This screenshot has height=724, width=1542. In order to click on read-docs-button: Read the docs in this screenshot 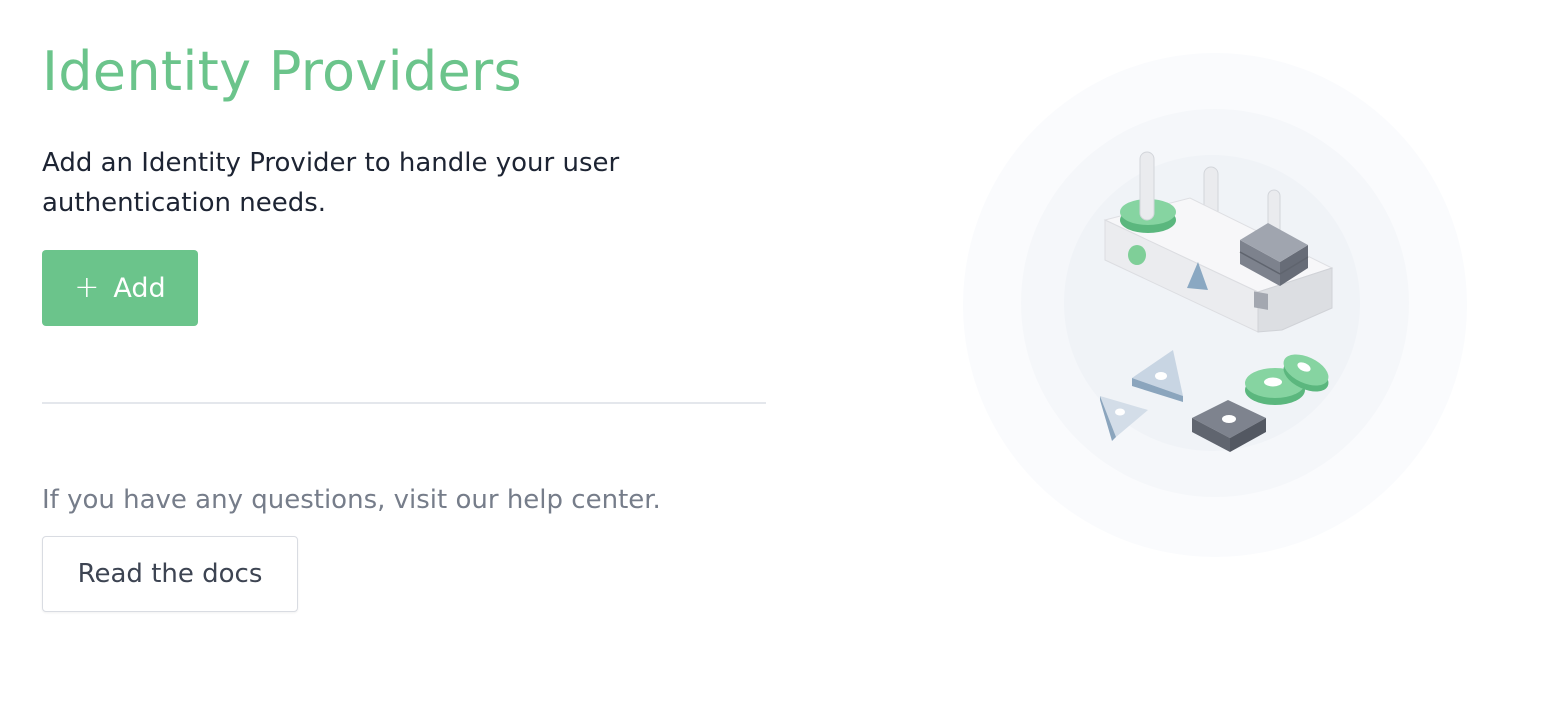, I will do `click(170, 574)`.